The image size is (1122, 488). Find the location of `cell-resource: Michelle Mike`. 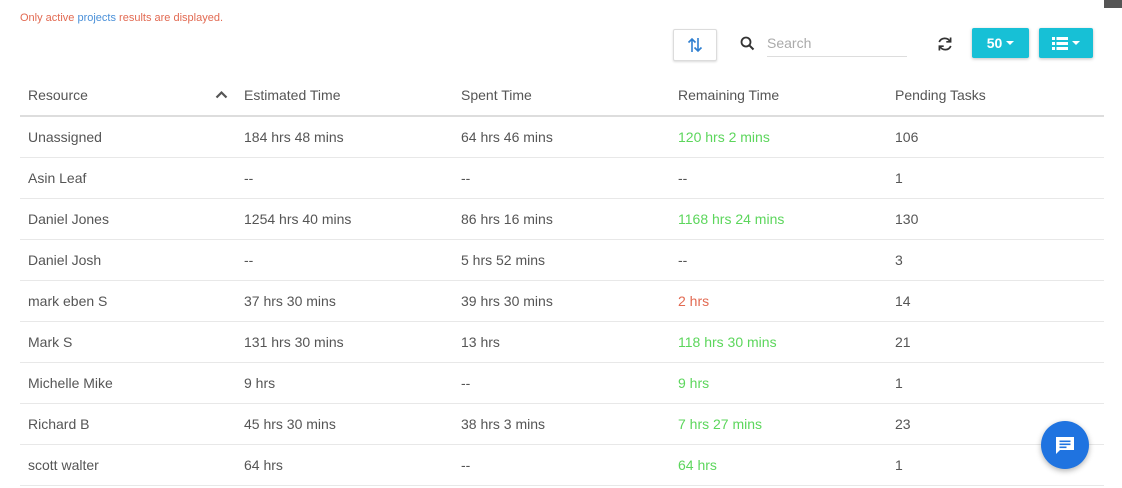

cell-resource: Michelle Mike is located at coordinates (128, 383).